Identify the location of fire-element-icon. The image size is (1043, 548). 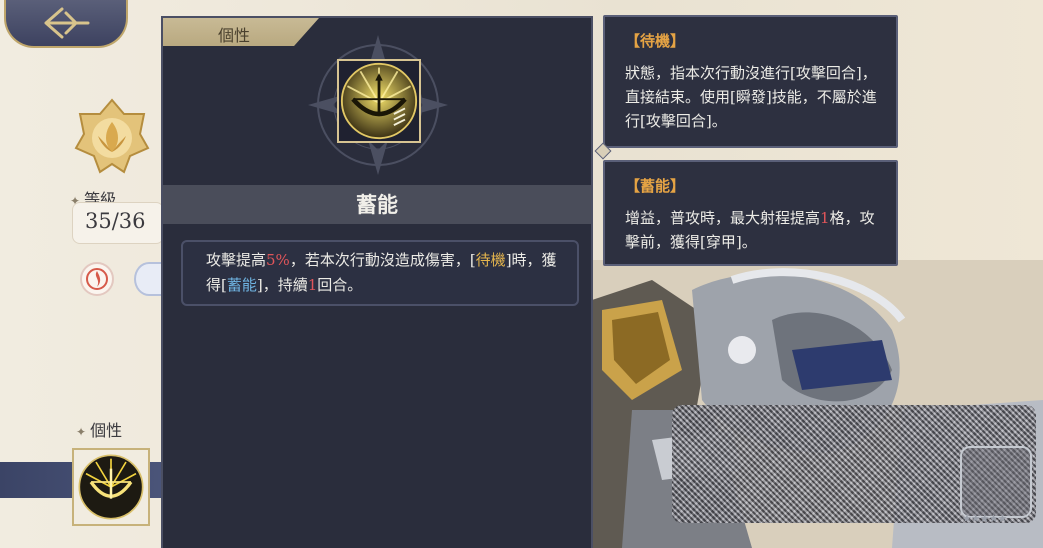
(97, 279).